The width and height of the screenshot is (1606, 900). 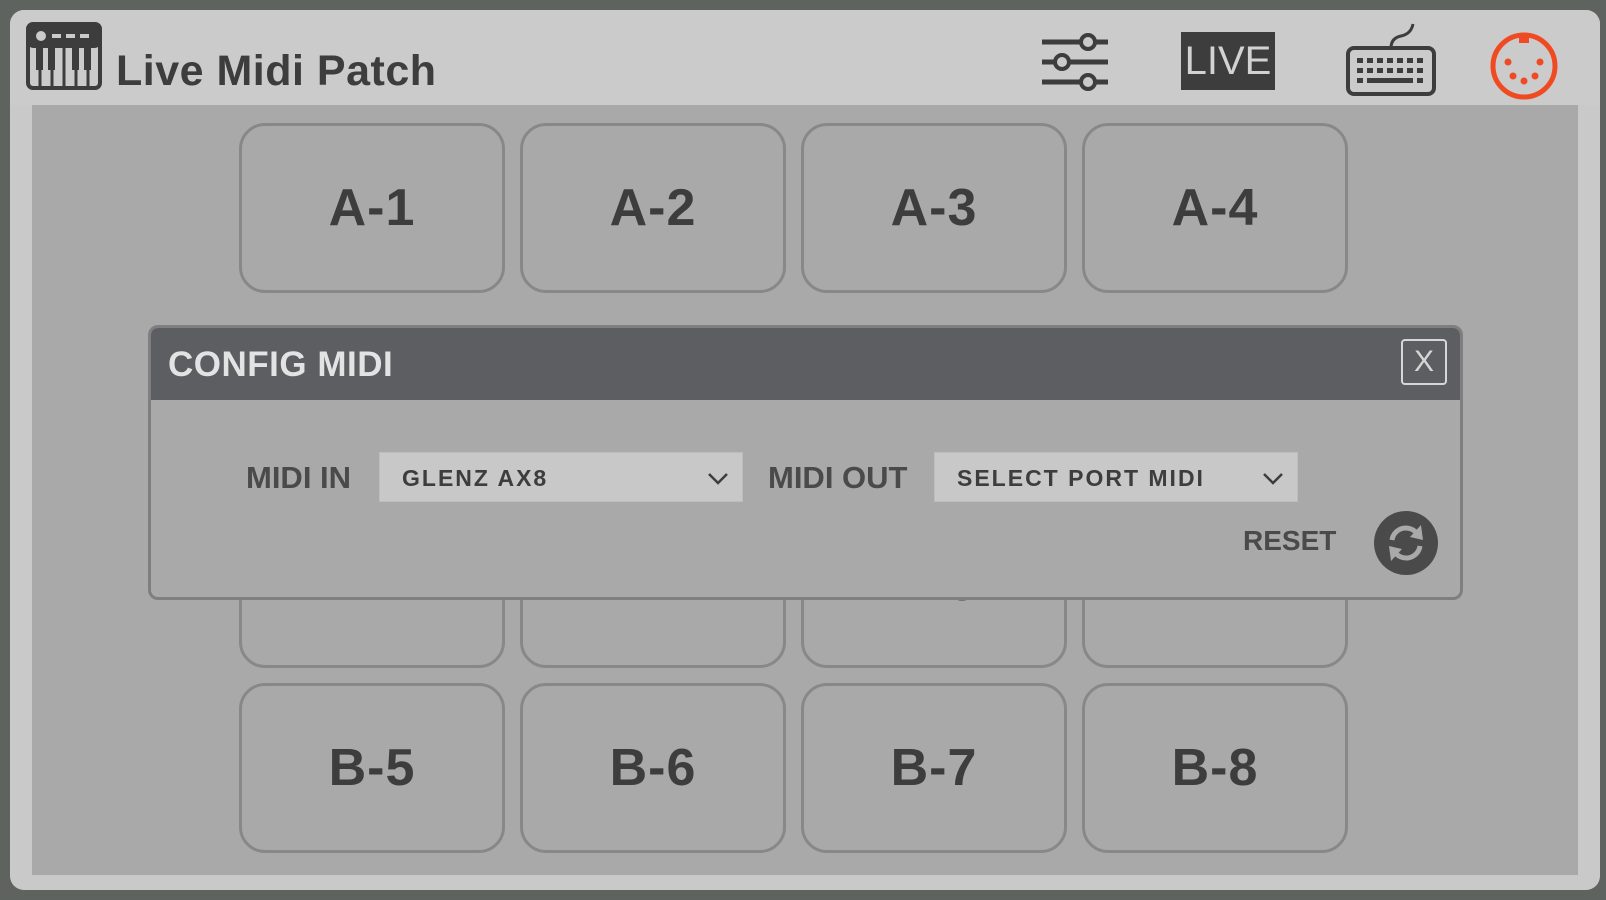 I want to click on pad-label: A-4, so click(x=1215, y=208).